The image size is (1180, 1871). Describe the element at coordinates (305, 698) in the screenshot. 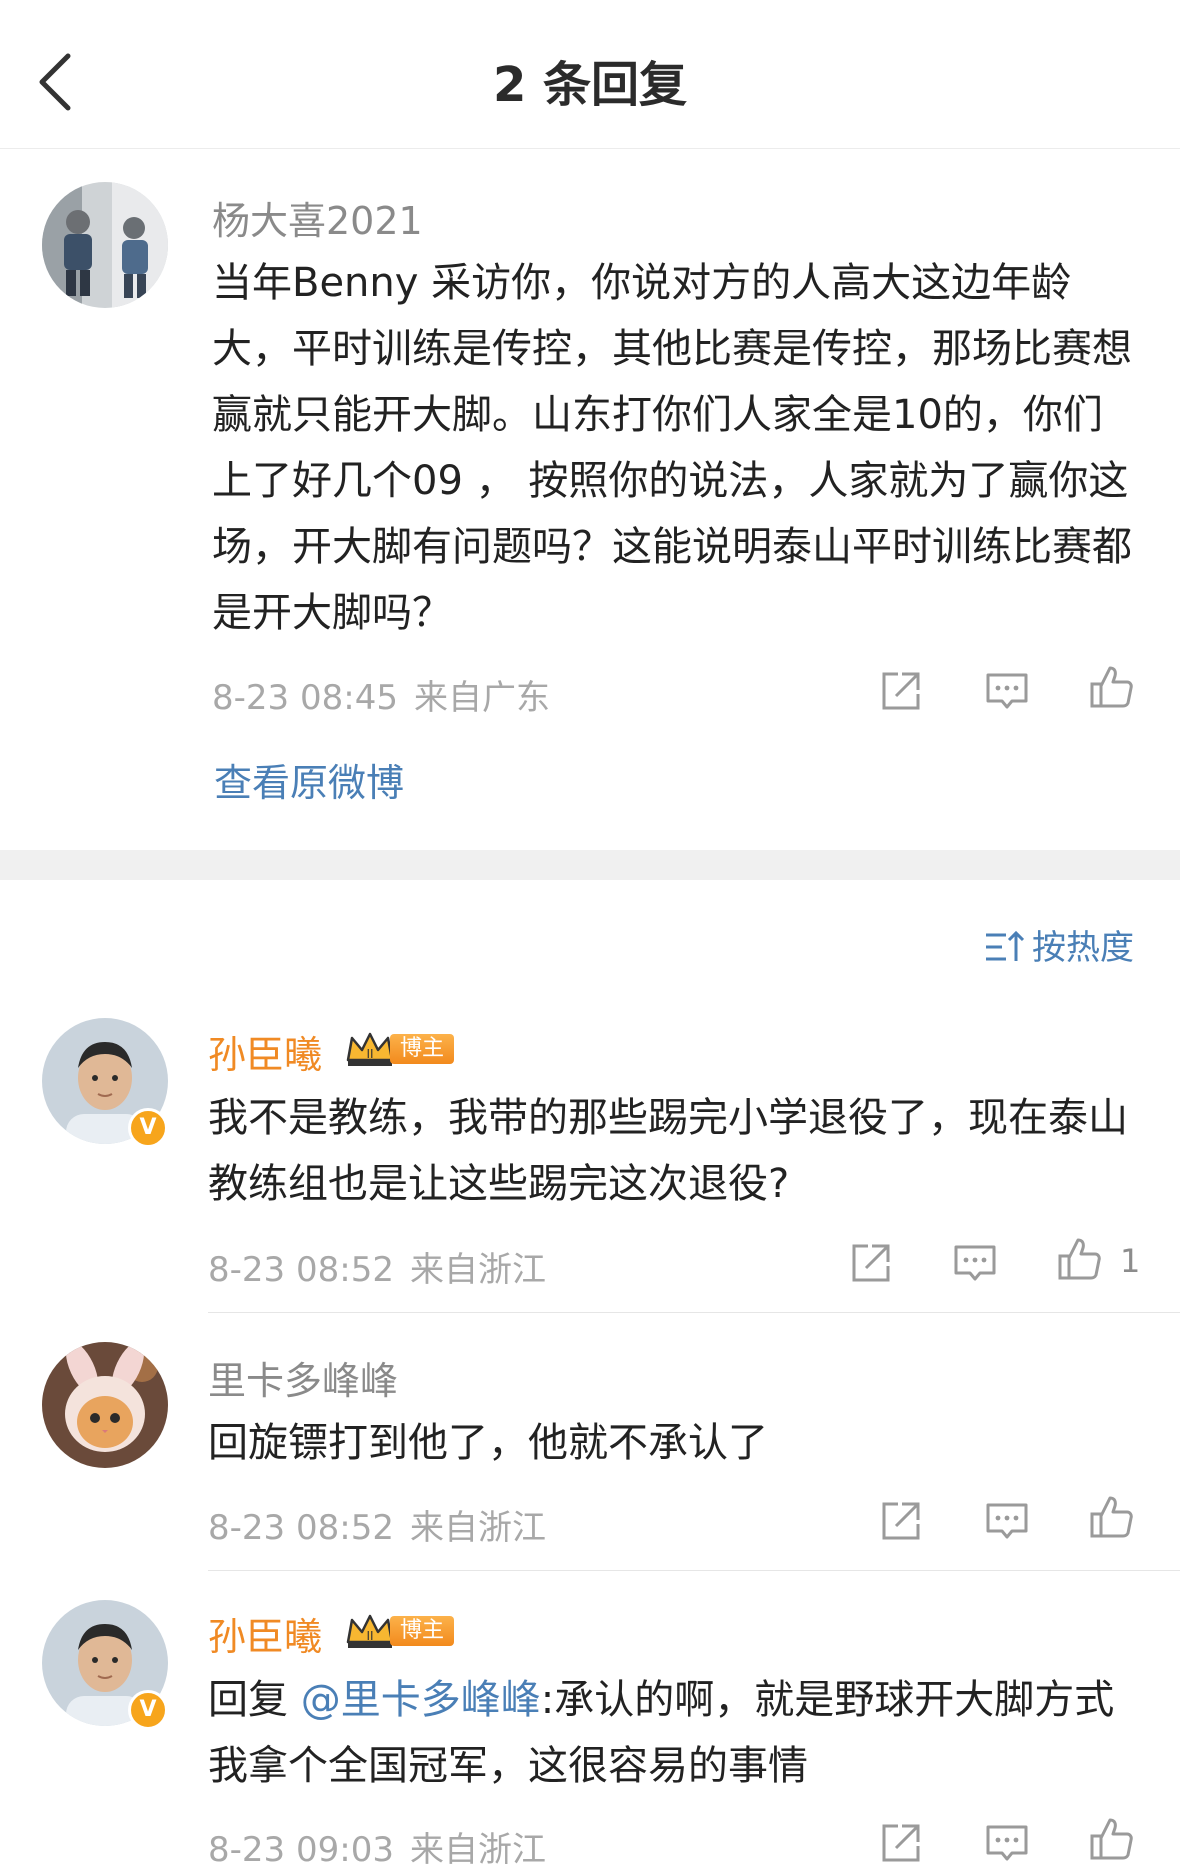

I see `timestamp: 8-23 08:45` at that location.